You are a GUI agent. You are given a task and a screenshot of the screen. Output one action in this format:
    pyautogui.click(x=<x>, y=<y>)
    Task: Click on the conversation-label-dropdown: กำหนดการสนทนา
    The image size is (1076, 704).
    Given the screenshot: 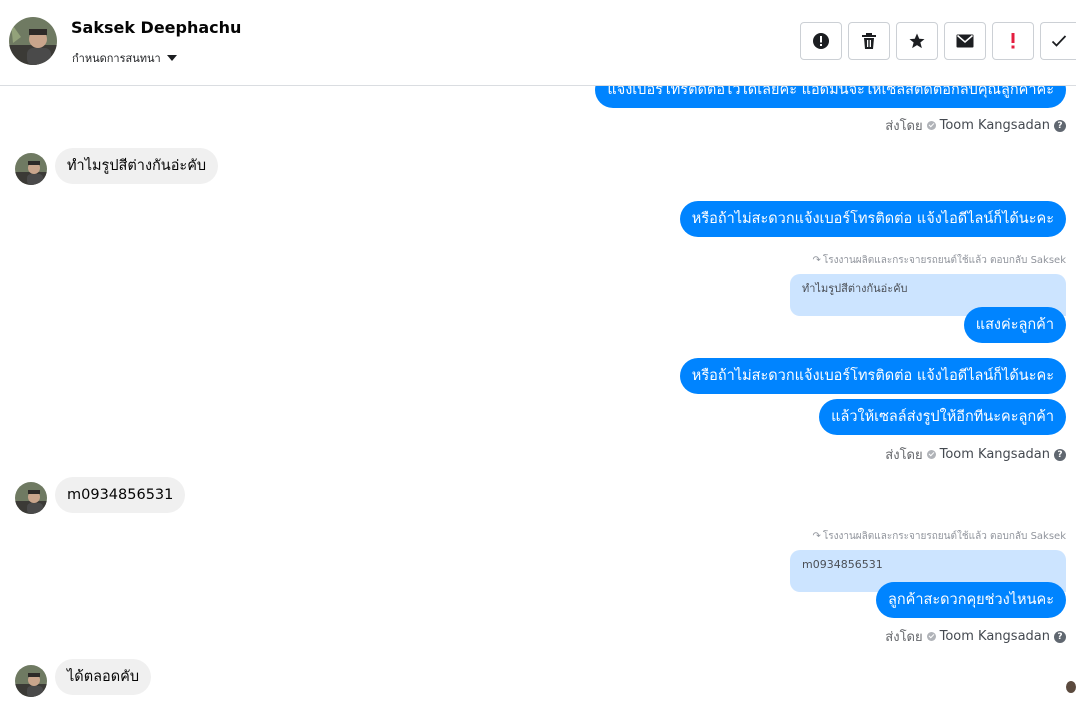 What is the action you would take?
    pyautogui.click(x=124, y=58)
    